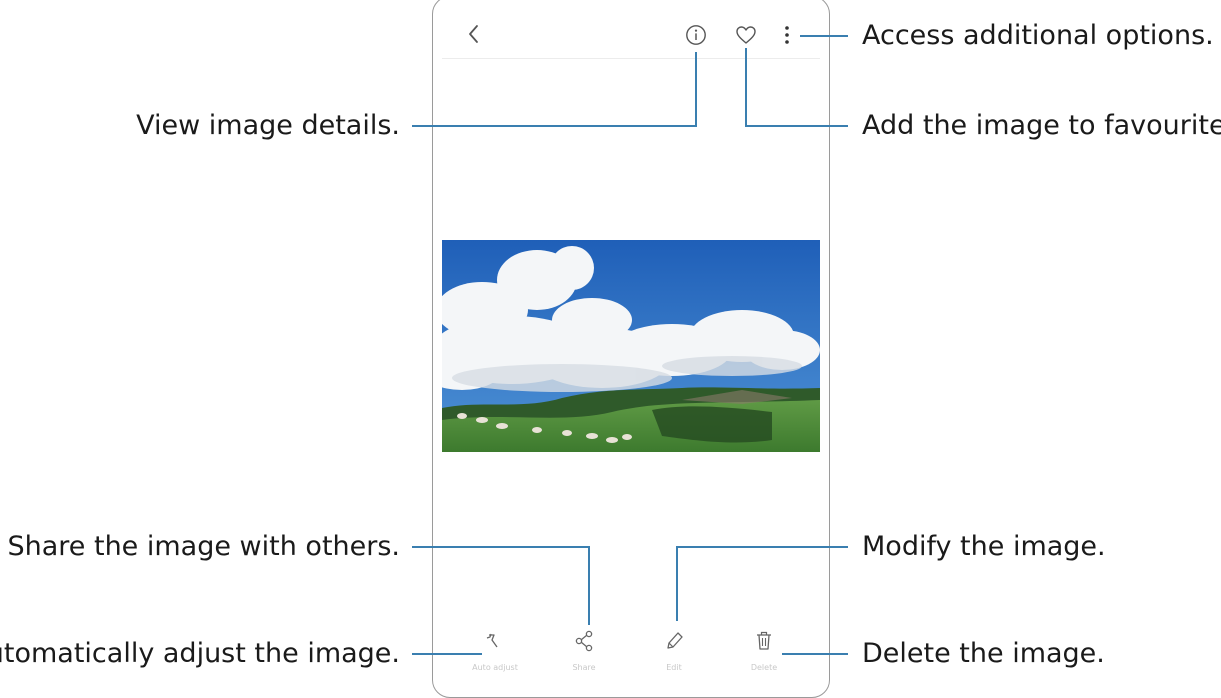 Image resolution: width=1221 pixels, height=698 pixels. Describe the element at coordinates (268, 125) in the screenshot. I see `callout-details: View image details.` at that location.